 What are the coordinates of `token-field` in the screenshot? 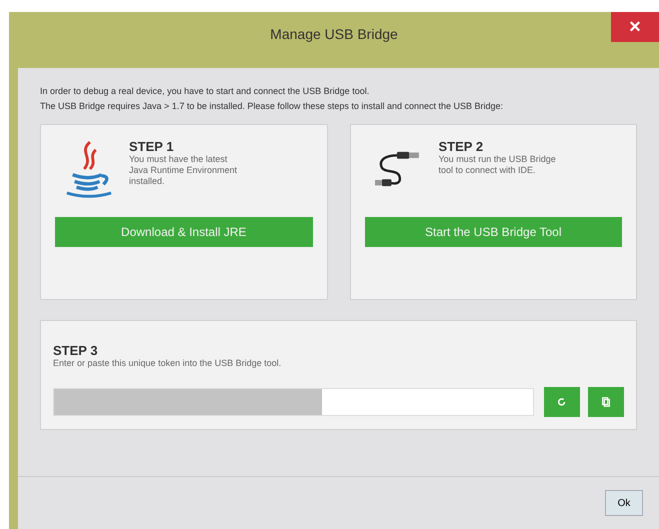 It's located at (293, 402).